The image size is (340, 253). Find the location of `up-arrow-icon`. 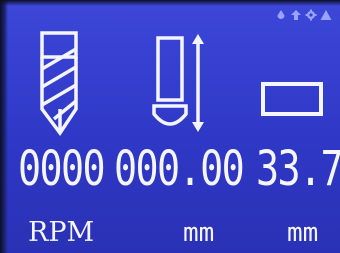

up-arrow-icon is located at coordinates (296, 15).